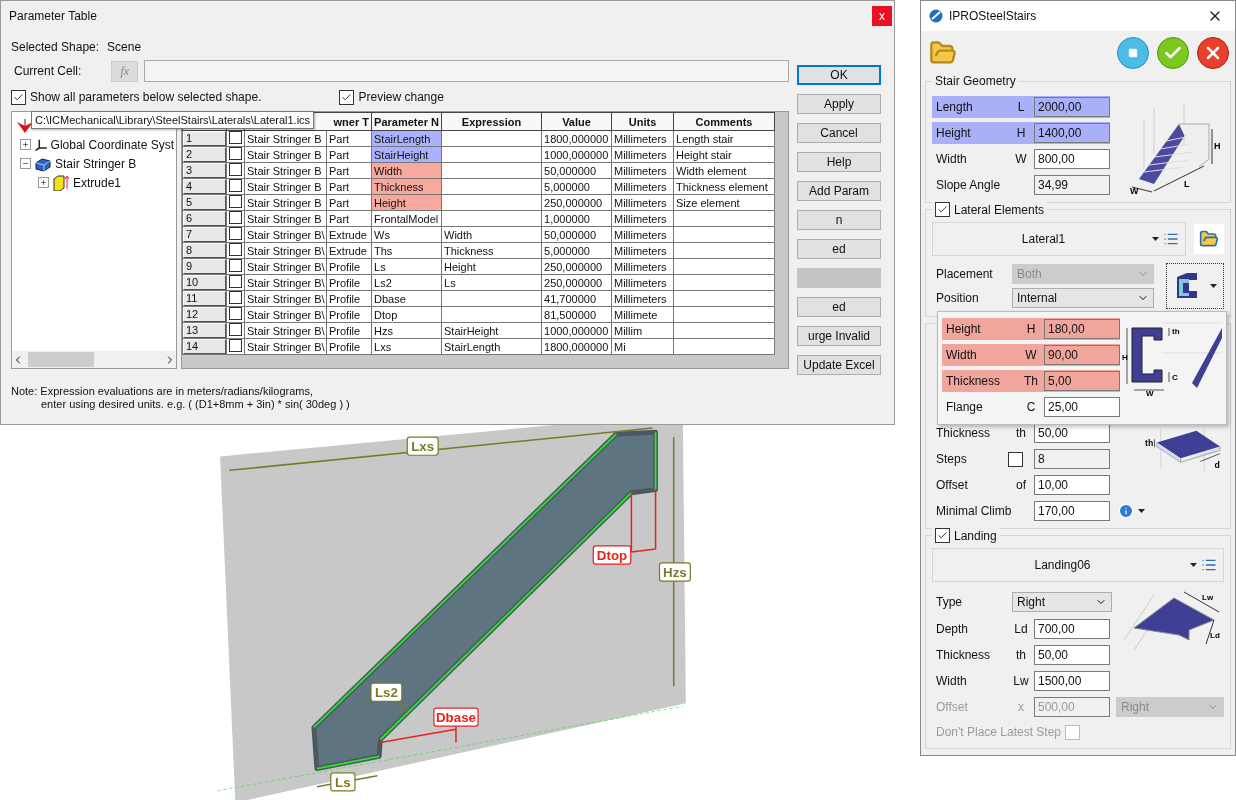 This screenshot has width=1236, height=800. Describe the element at coordinates (61, 359) in the screenshot. I see `scrollbar-thumb` at that location.